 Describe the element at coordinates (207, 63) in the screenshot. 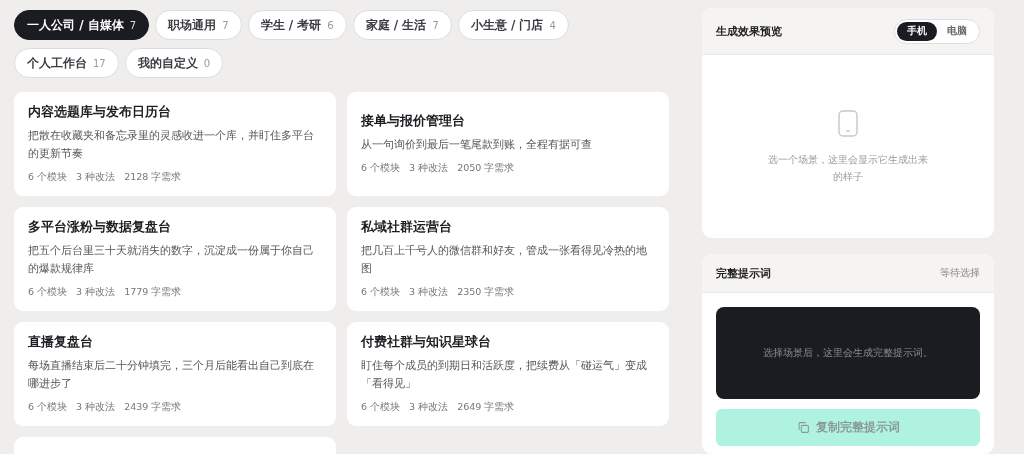

I see `count-label: 0` at that location.